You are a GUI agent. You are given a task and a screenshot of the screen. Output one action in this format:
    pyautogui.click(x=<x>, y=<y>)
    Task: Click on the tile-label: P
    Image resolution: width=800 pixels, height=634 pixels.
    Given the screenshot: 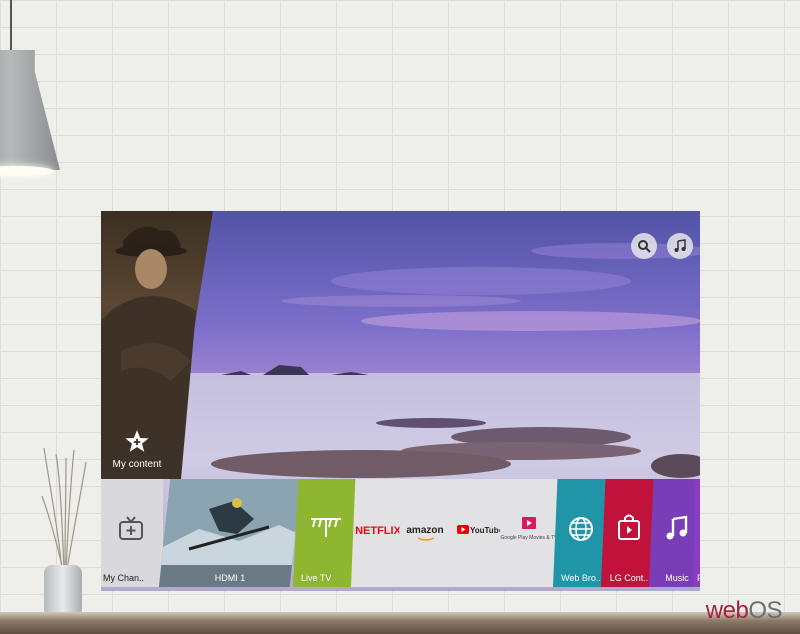 What is the action you would take?
    pyautogui.click(x=696, y=578)
    